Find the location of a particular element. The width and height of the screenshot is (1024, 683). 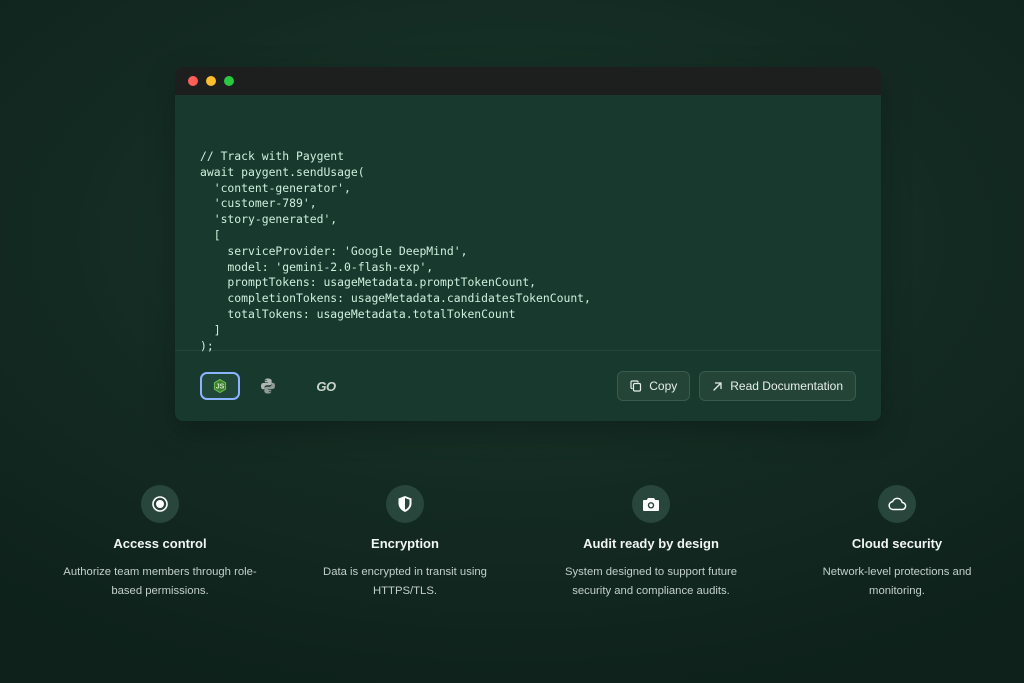

node-icon: JS is located at coordinates (220, 386).